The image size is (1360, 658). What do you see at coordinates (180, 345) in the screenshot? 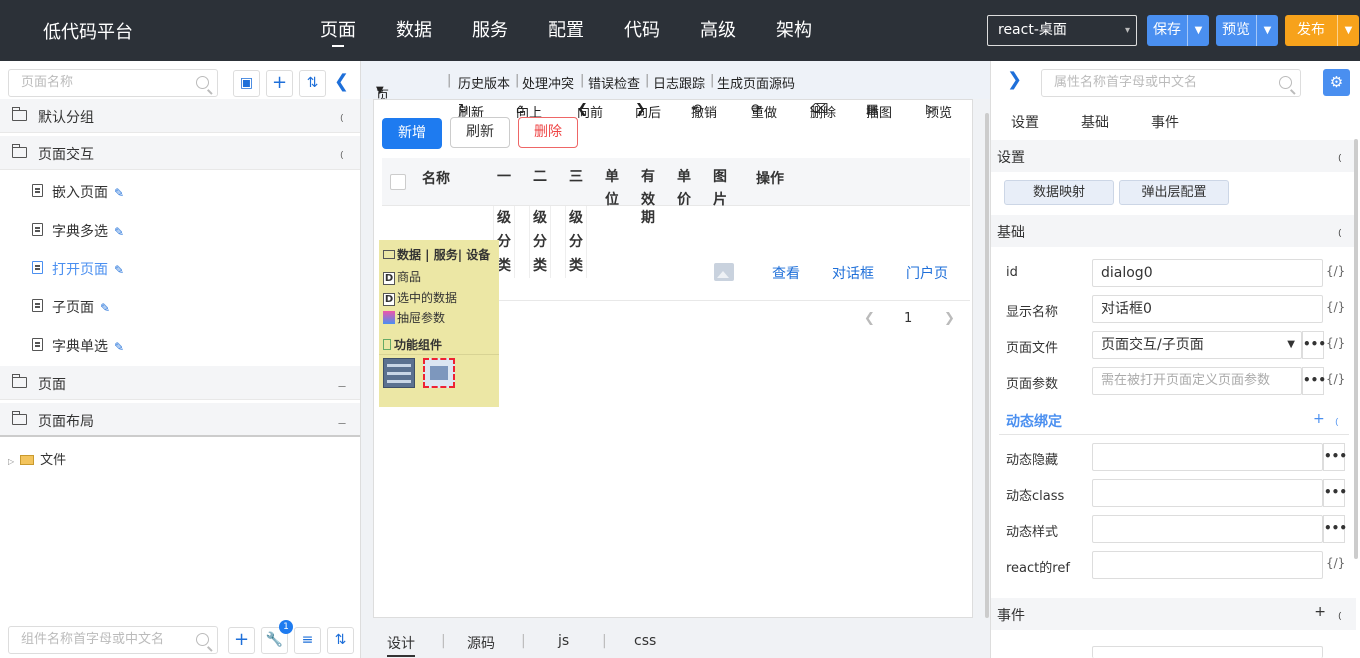
I see `tree-item-dict-single: 字典单选 ✎` at bounding box center [180, 345].